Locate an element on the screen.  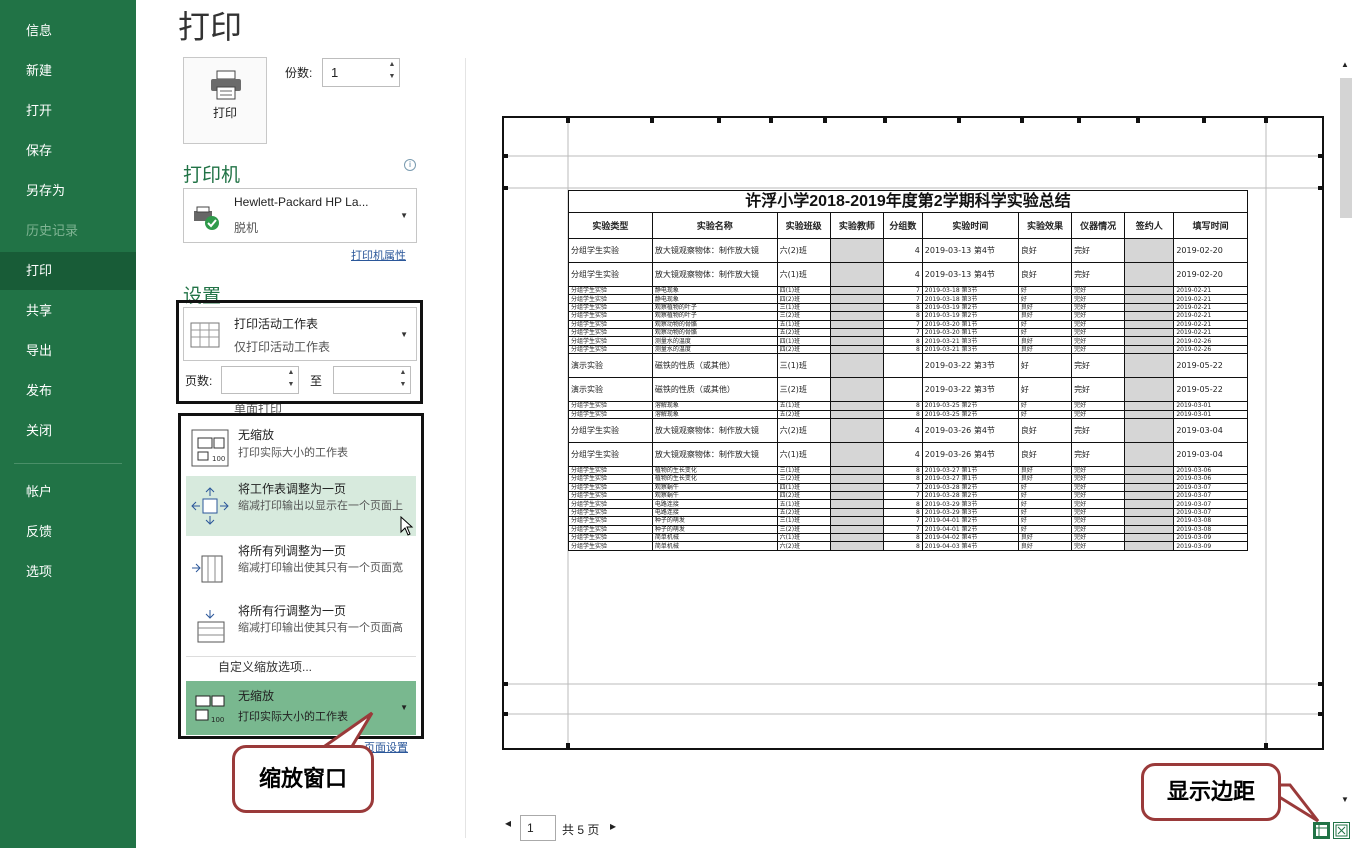
printer-dropdown: Hewlett-Packard HP La... 脱机 ▼ is located at coordinates (300, 215).